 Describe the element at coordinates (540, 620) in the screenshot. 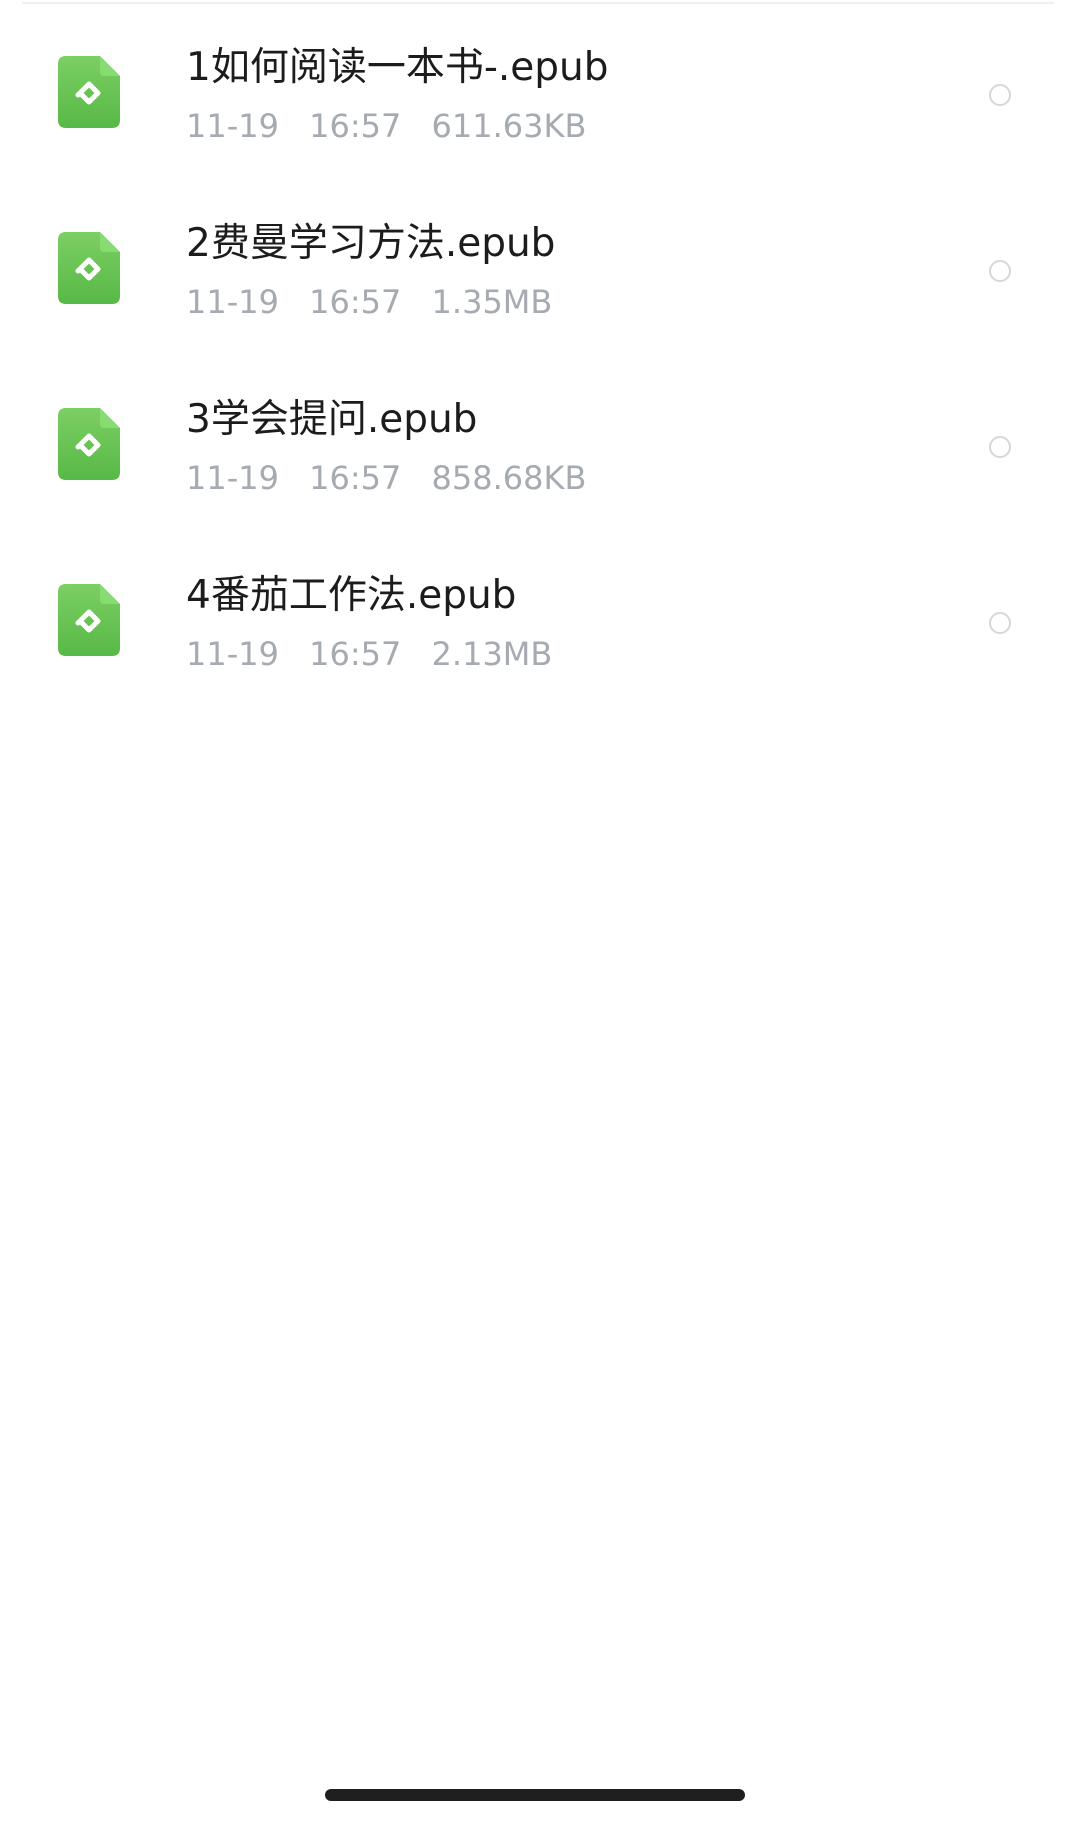

I see `file-row-4: 4番茄工作法.epub 11-19 16:57 2.13MB` at that location.